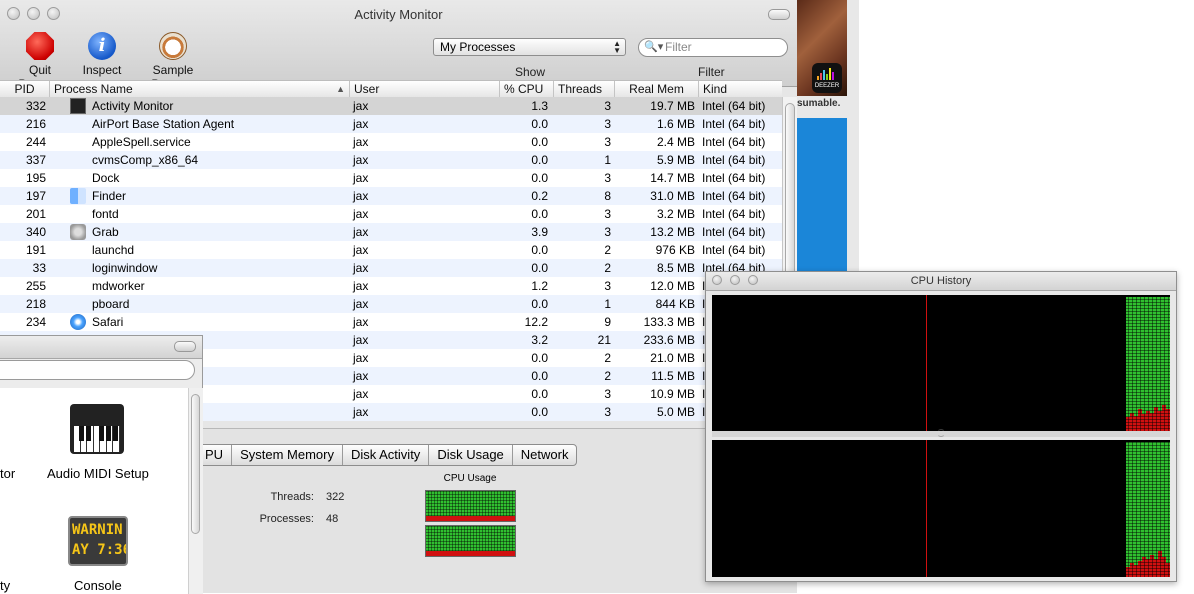  I want to click on process-name-cell: AppleSpell.service, so click(141, 142).